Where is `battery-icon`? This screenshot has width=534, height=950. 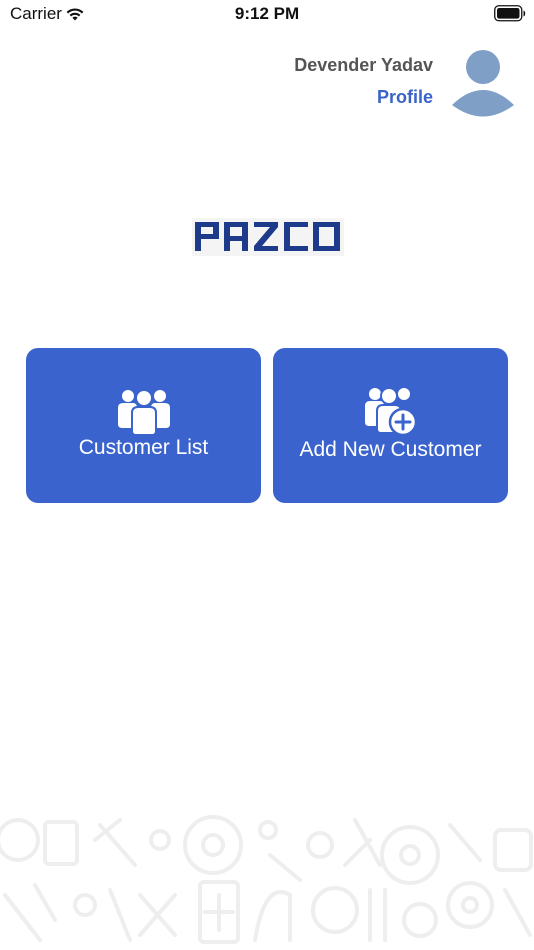 battery-icon is located at coordinates (510, 13).